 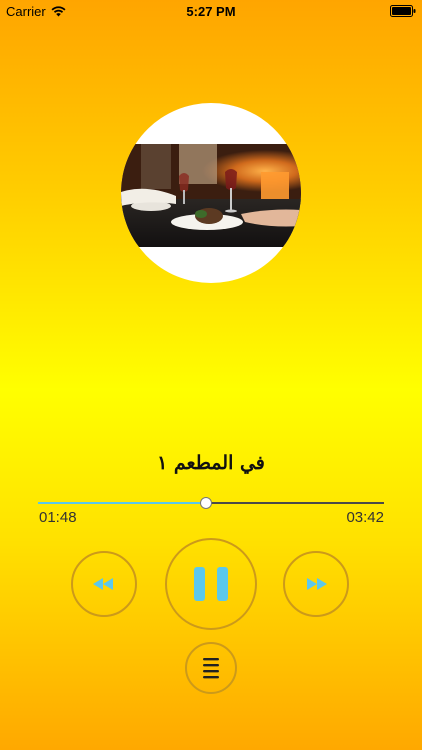 I want to click on pause-icon, so click(x=211, y=584).